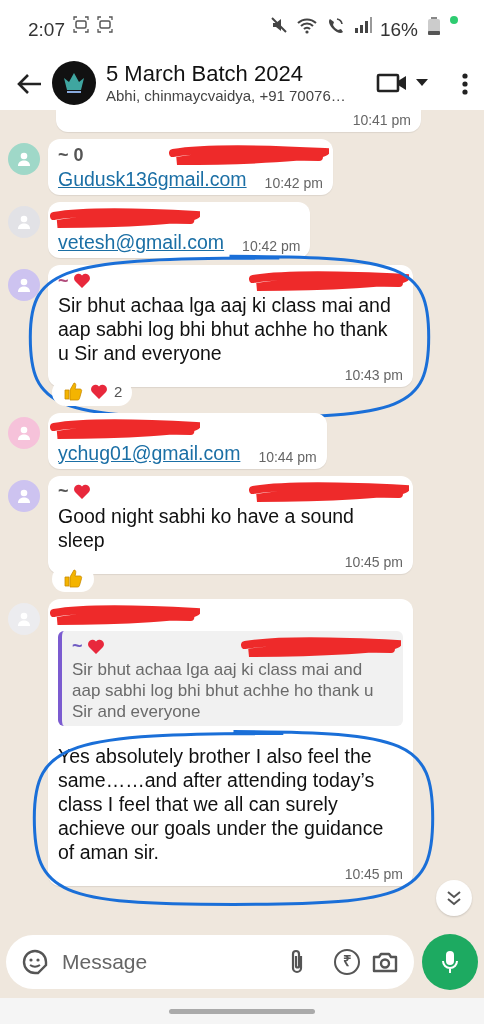 The height and width of the screenshot is (1024, 484). I want to click on reaction-count: 2, so click(118, 392).